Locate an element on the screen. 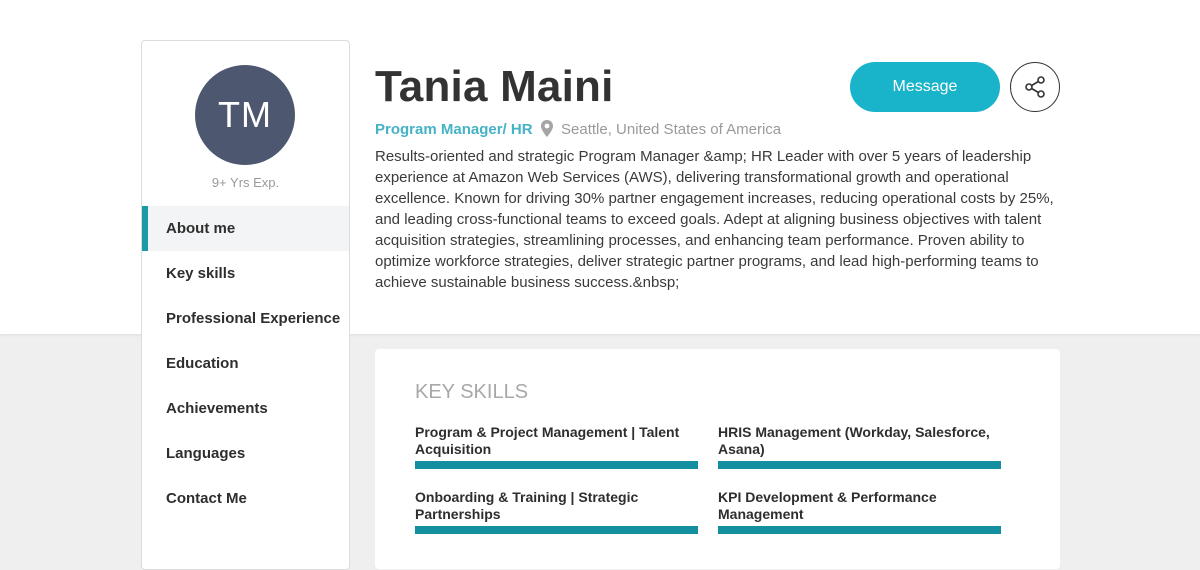 This screenshot has height=570, width=1200. profile-role: Program Manager/ HR is located at coordinates (454, 129).